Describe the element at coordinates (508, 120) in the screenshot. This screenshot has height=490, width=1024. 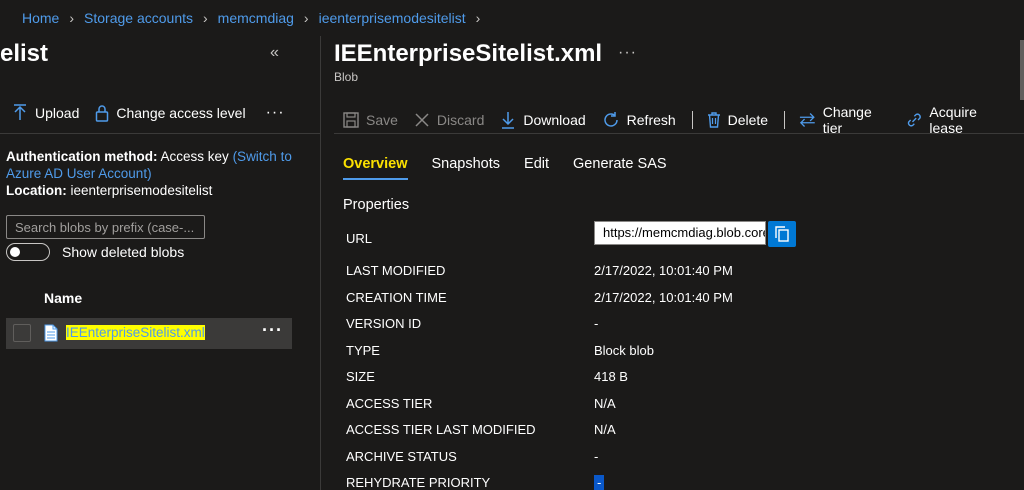
I see `download-icon` at that location.